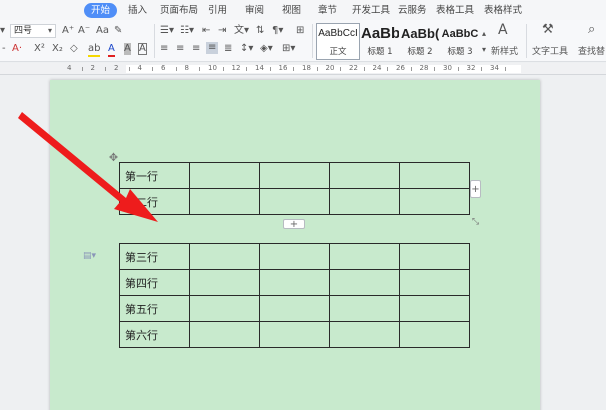 This screenshot has width=606, height=410. Describe the element at coordinates (277, 31) in the screenshot. I see `show-marks-icon: ¶▾` at that location.